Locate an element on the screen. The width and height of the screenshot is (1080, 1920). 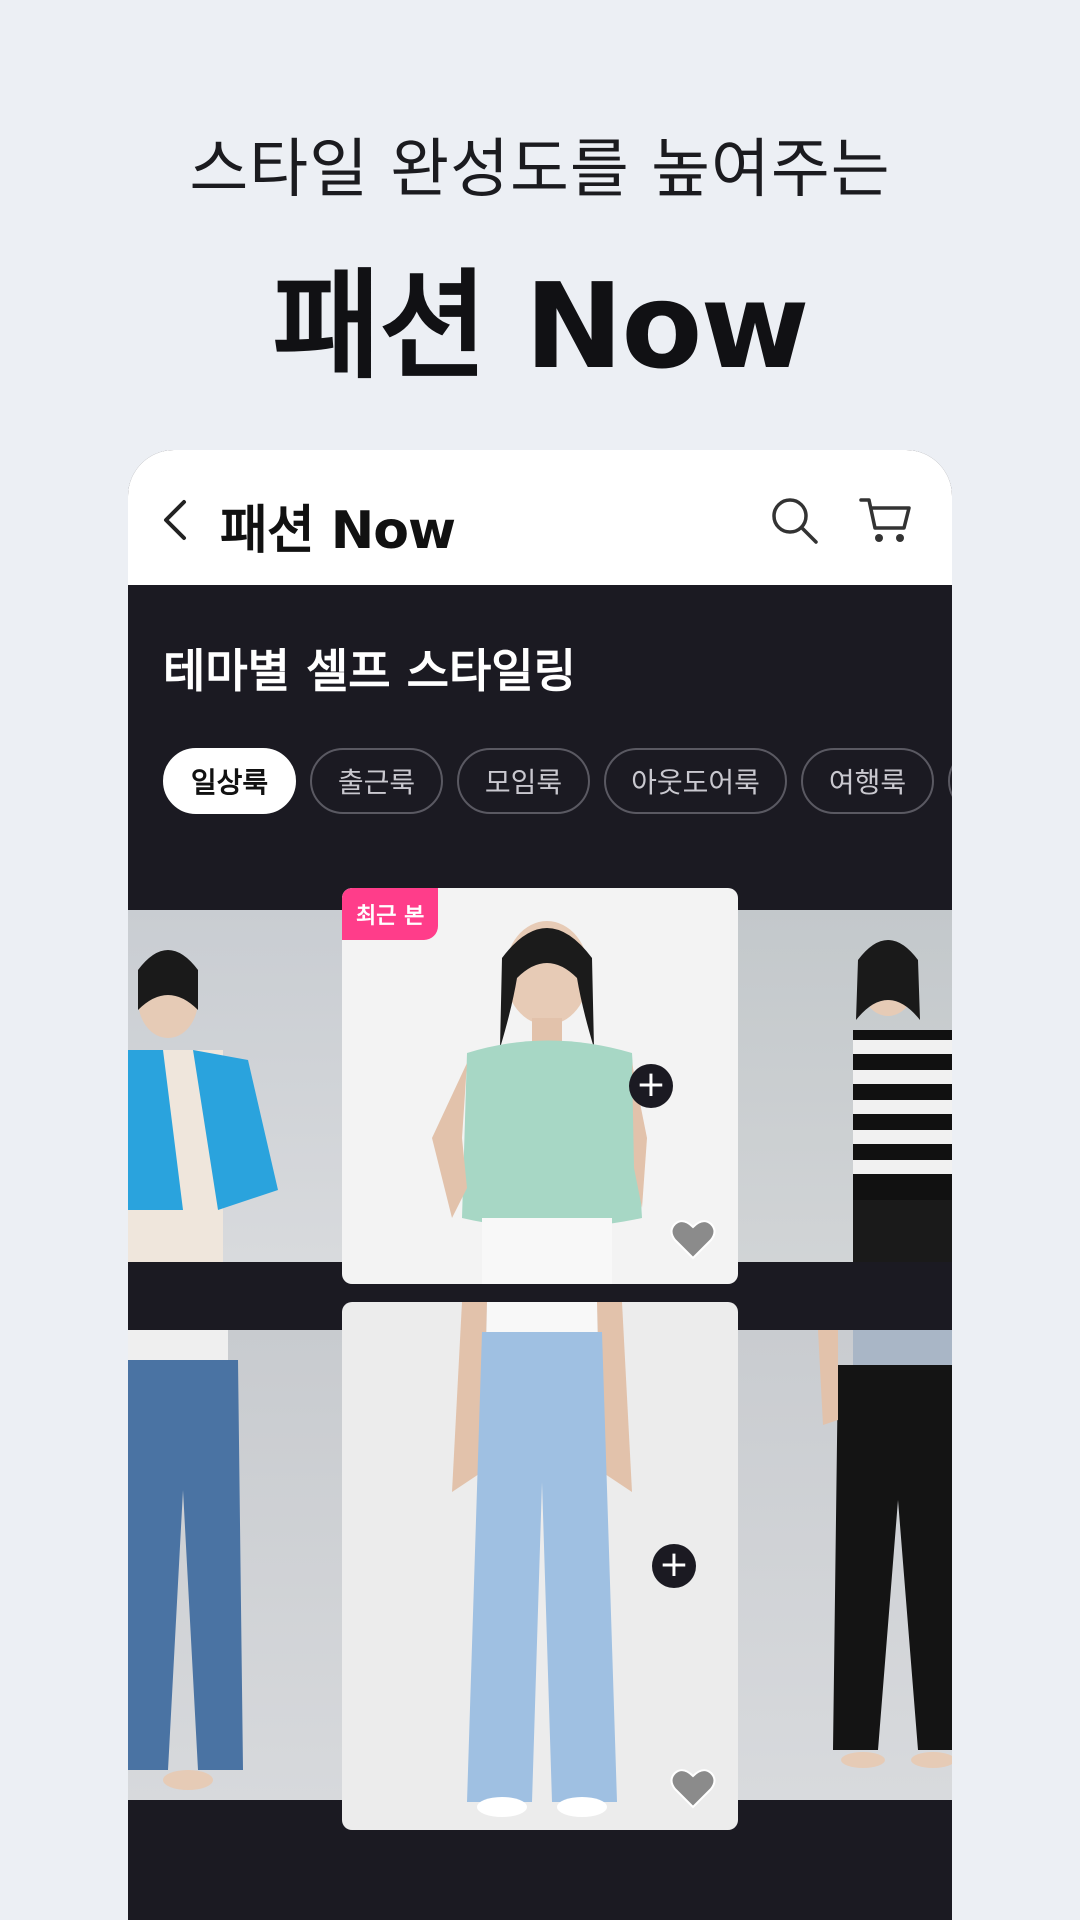
app-bar: 패션 Now is located at coordinates (540, 517).